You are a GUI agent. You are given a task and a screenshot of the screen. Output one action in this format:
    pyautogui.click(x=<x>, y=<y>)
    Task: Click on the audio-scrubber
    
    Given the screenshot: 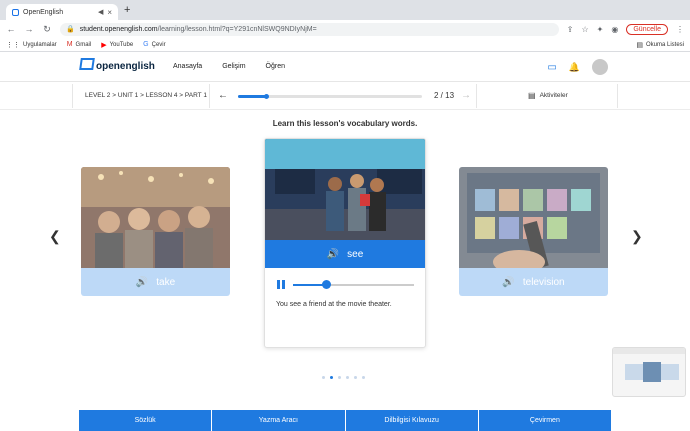 What is the action you would take?
    pyautogui.click(x=353, y=284)
    